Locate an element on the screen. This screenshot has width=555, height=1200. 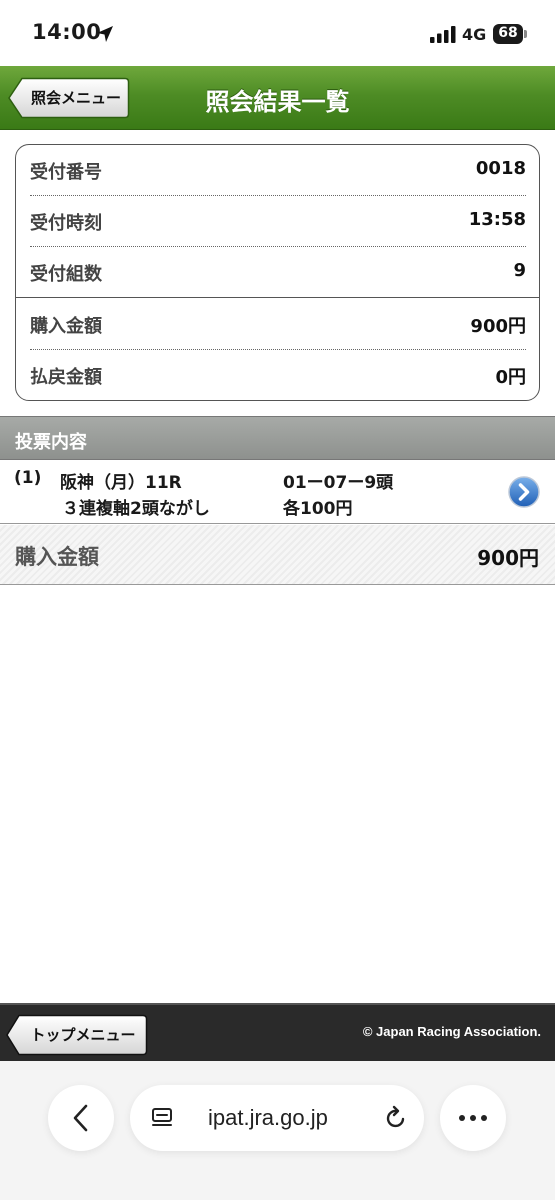
section-title: 投票内容 is located at coordinates (51, 442).